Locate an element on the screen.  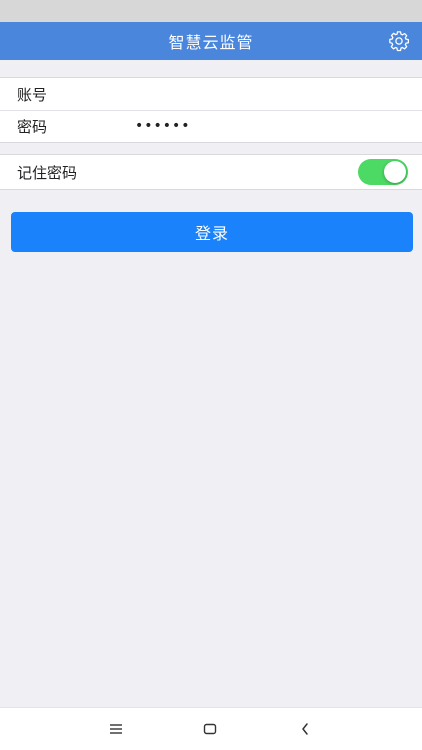
status-bar is located at coordinates (211, 11).